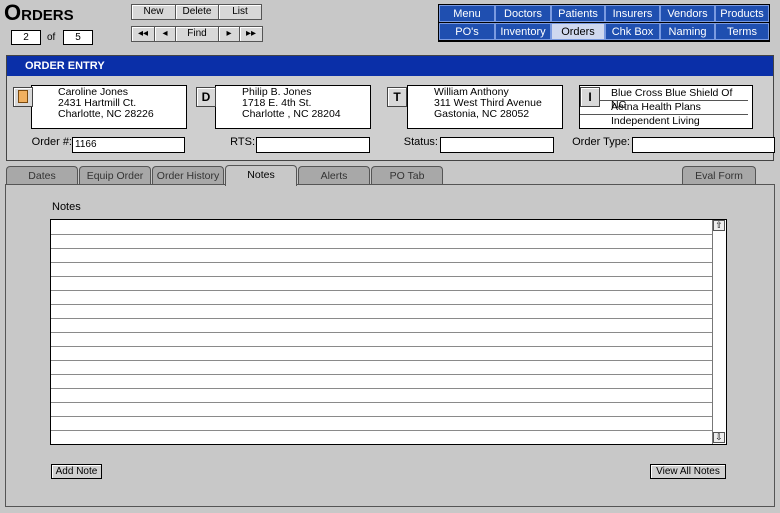 The image size is (780, 513). Describe the element at coordinates (742, 31) in the screenshot. I see `nav-terms: Terms` at that location.